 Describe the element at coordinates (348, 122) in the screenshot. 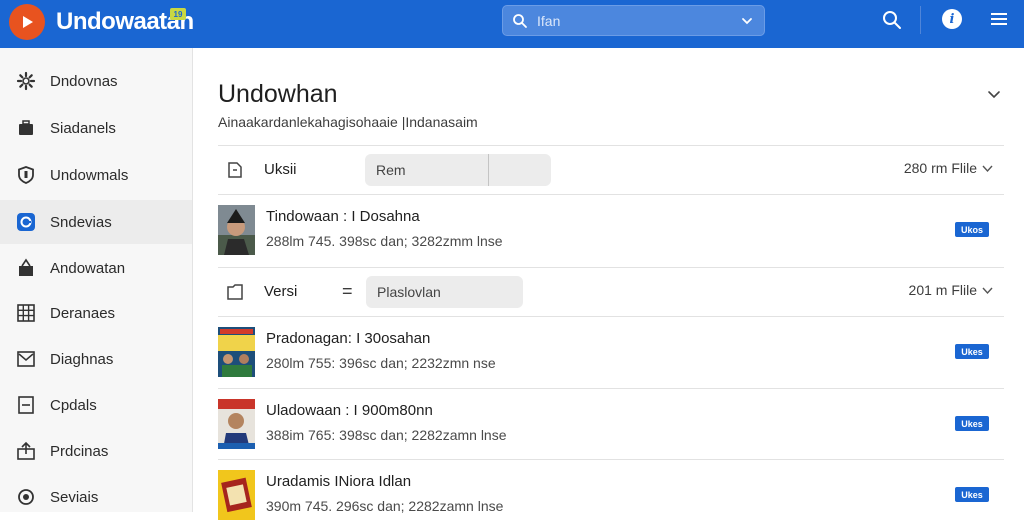

I see `page-subtitle: Ainaakardanlekahagisohaaie |Indanasaim` at that location.